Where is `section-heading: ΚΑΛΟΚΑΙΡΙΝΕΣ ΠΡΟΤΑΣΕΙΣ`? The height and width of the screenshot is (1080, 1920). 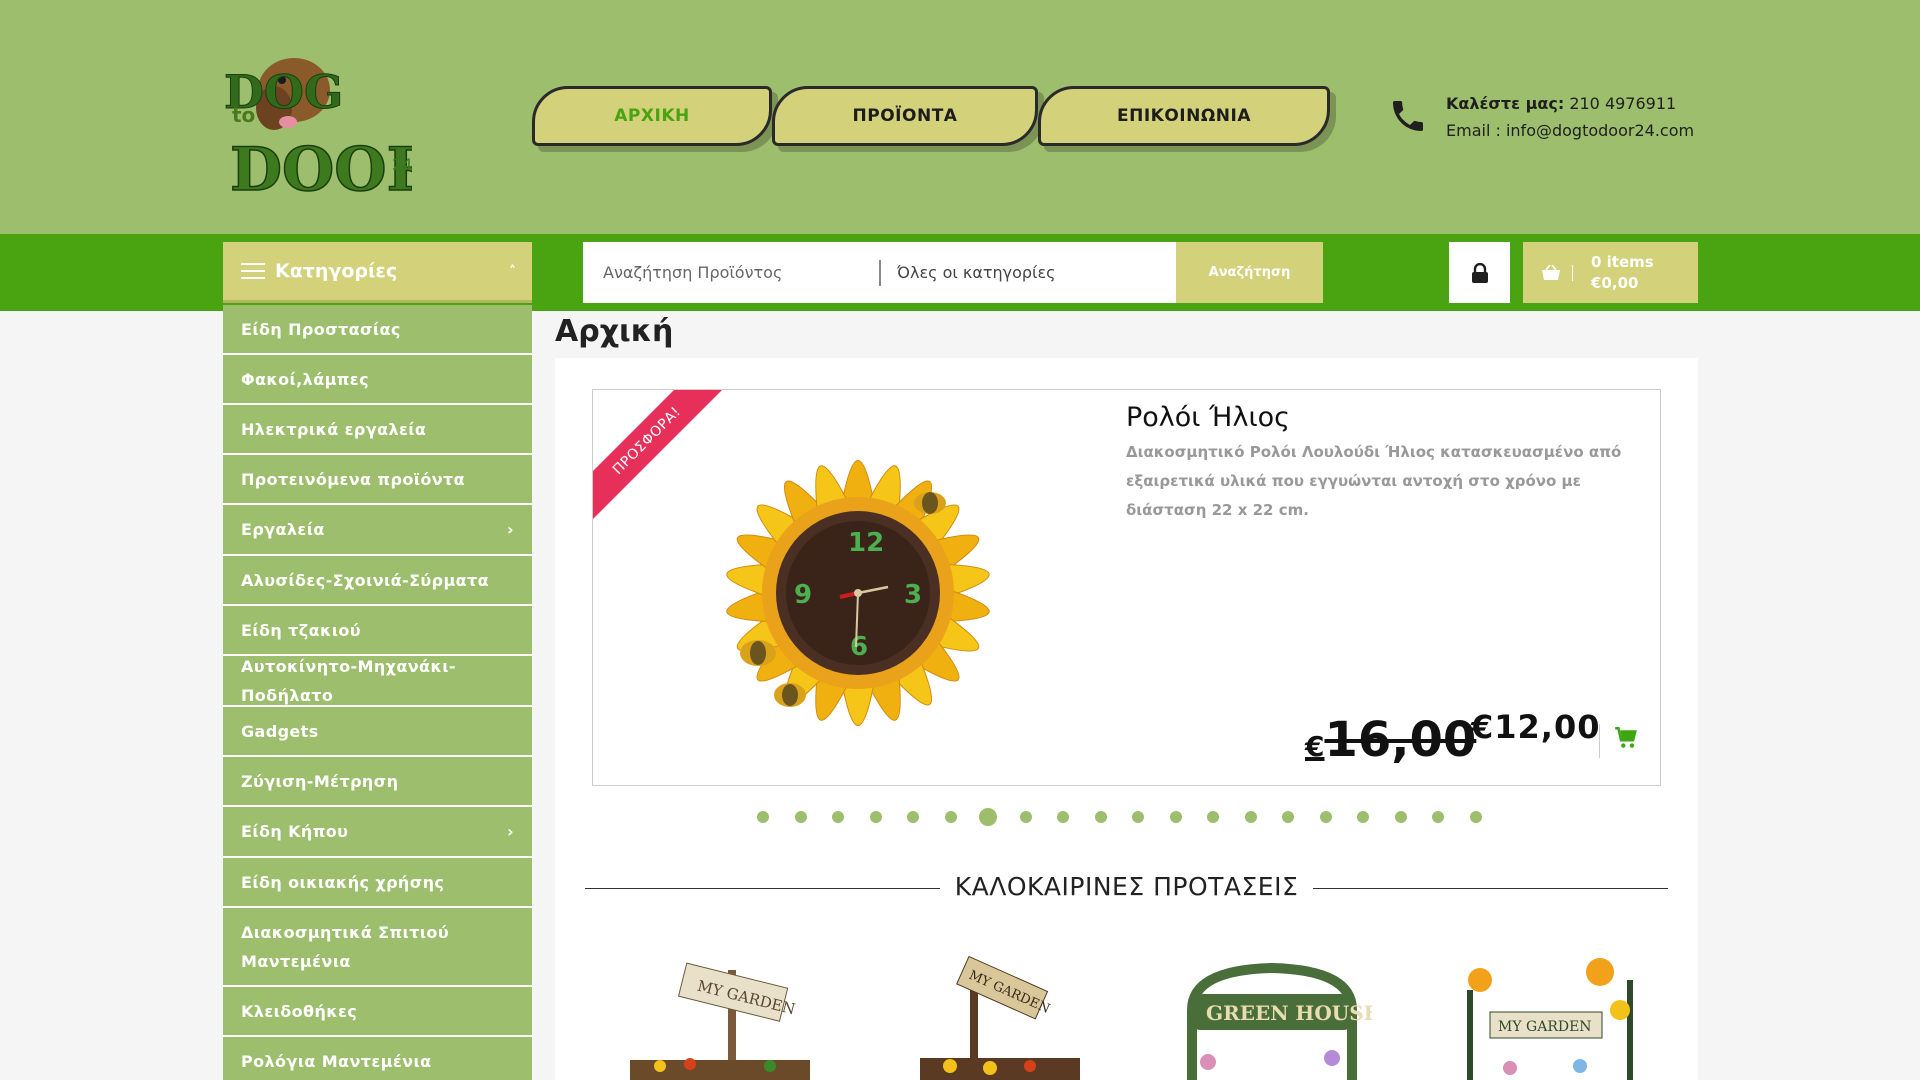
section-heading: ΚΑΛΟΚΑΙΡΙΝΕΣ ΠΡΟΤΑΣΕΙΣ is located at coordinates (1126, 890).